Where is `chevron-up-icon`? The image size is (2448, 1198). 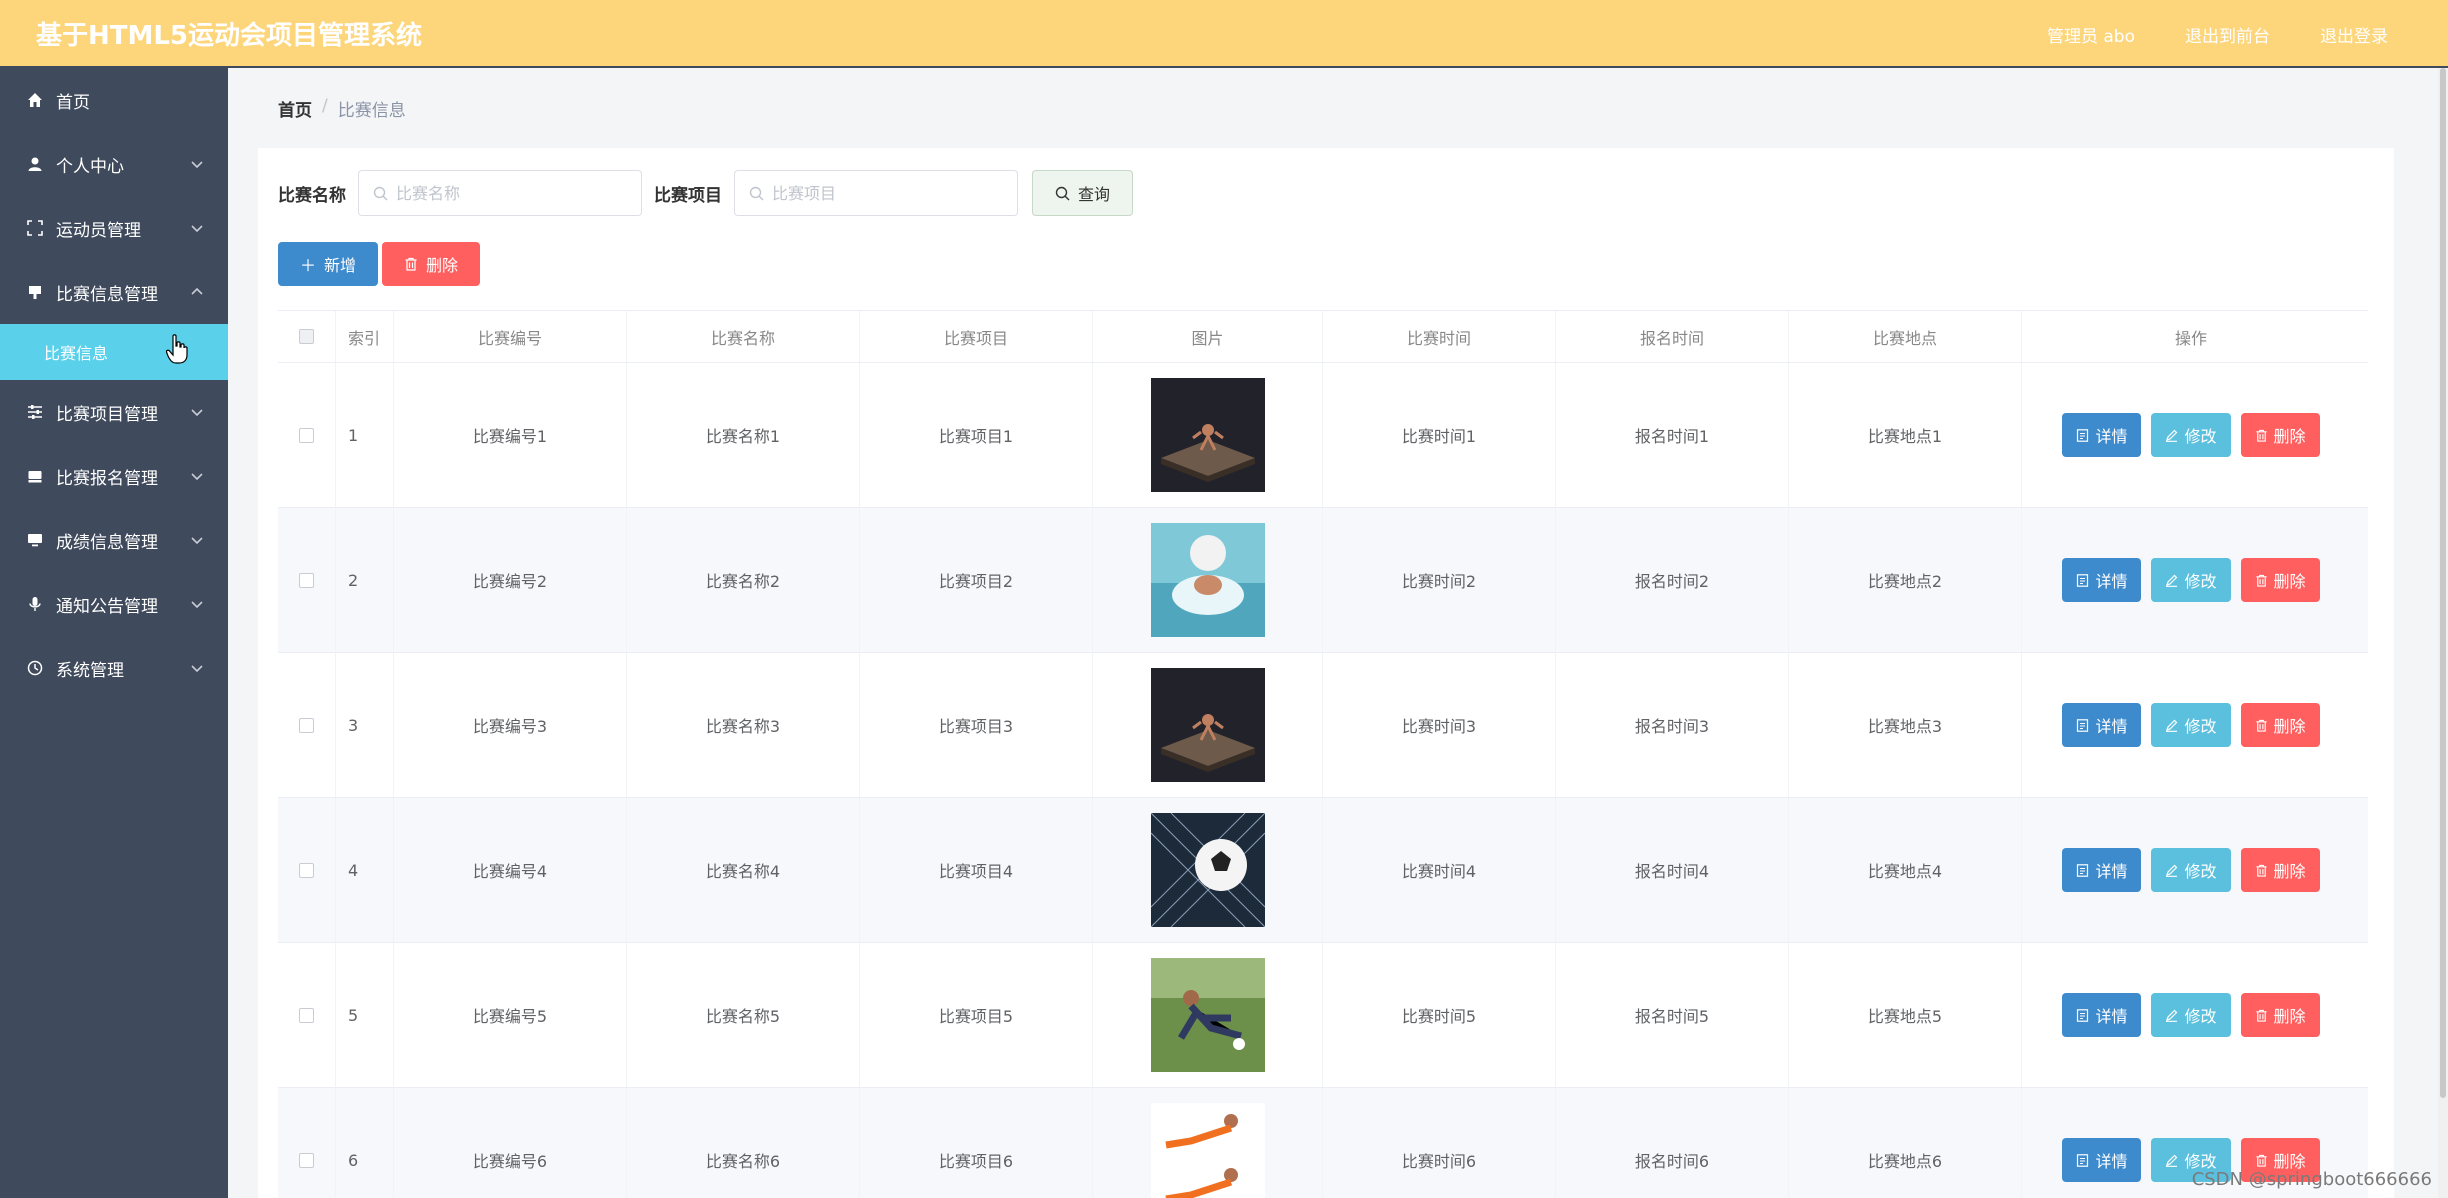
chevron-up-icon is located at coordinates (197, 291).